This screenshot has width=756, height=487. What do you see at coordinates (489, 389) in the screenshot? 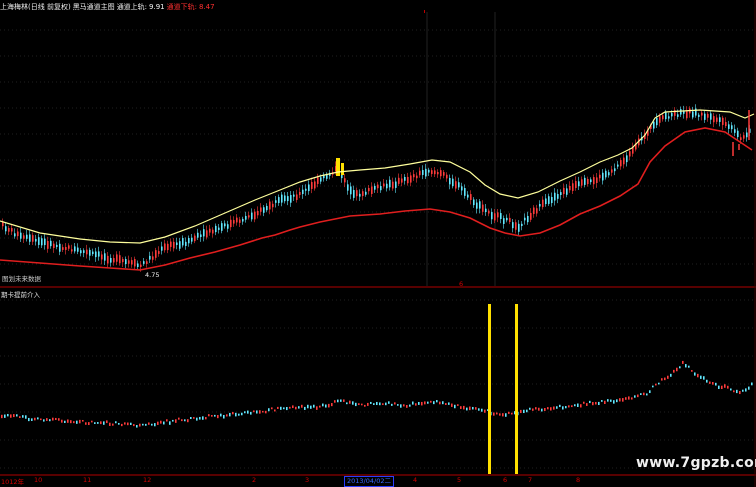
I see `signal-bar` at bounding box center [489, 389].